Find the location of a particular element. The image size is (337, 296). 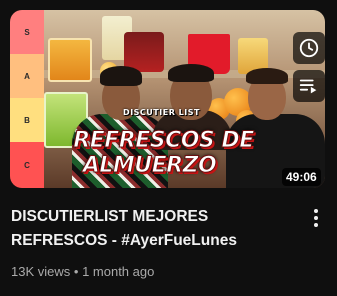

add-to-queue-button is located at coordinates (309, 86).